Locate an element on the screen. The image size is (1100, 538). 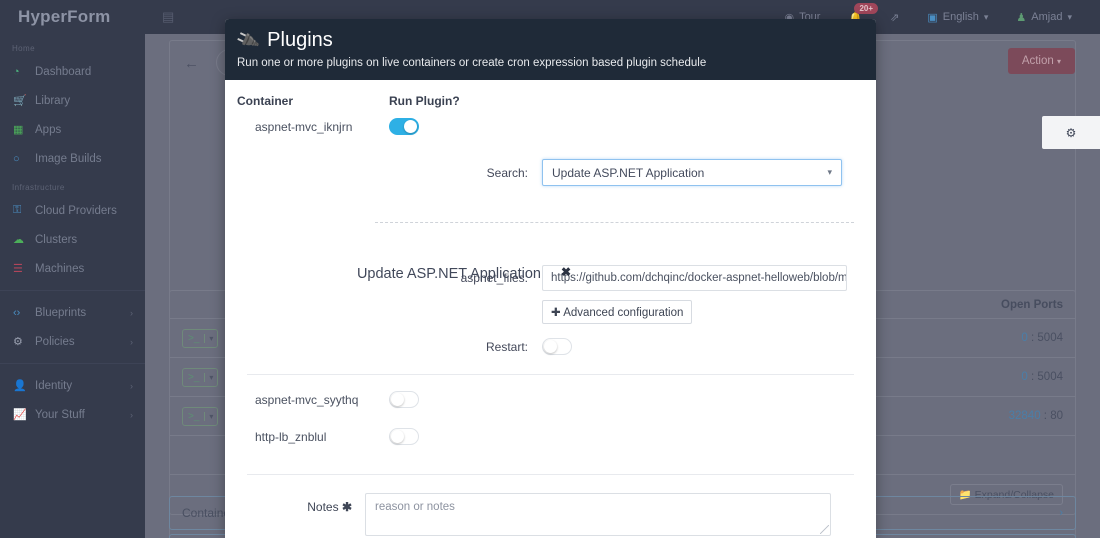
sidebar-item-library: 🛒 Library is located at coordinates (72, 100).